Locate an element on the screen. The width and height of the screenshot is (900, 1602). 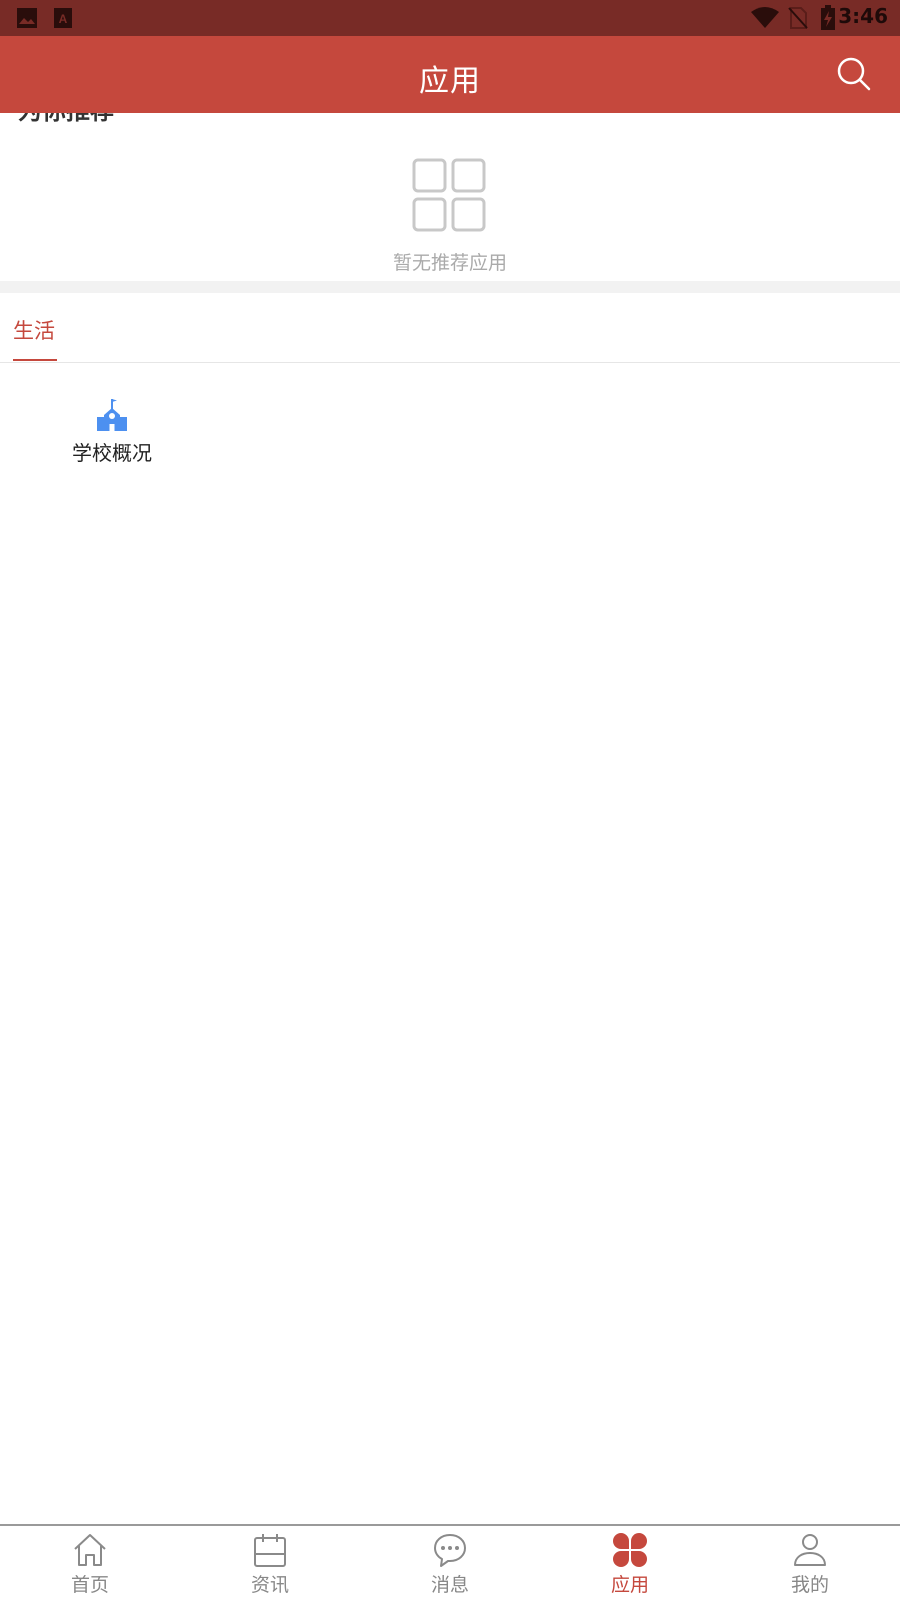
category-tabs: 生活 is located at coordinates (450, 328).